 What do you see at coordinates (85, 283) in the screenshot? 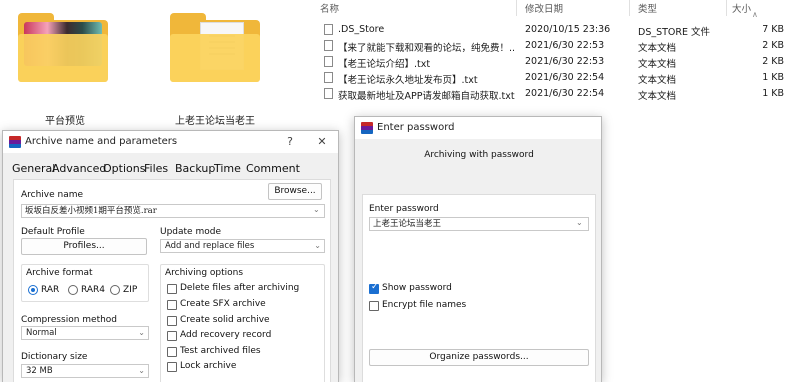
I see `archive-format-group: Archive format RAR RAR4 ZIP` at bounding box center [85, 283].